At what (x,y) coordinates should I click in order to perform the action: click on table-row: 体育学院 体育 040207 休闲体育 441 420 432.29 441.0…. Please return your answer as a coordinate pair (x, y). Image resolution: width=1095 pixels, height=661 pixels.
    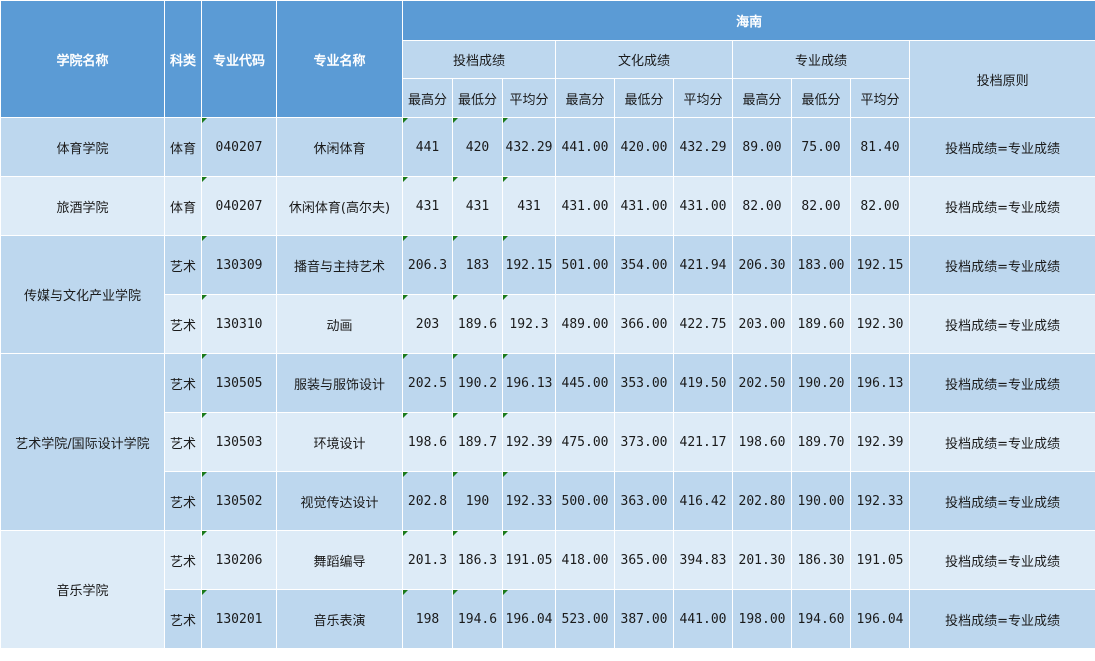
    Looking at the image, I should click on (547, 147).